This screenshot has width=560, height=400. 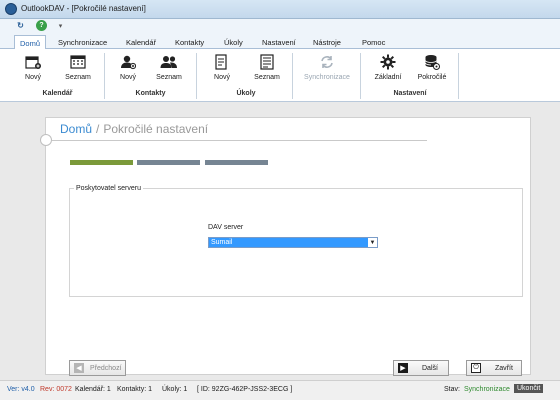 I want to click on help-quick-icon: ?, so click(x=41, y=25).